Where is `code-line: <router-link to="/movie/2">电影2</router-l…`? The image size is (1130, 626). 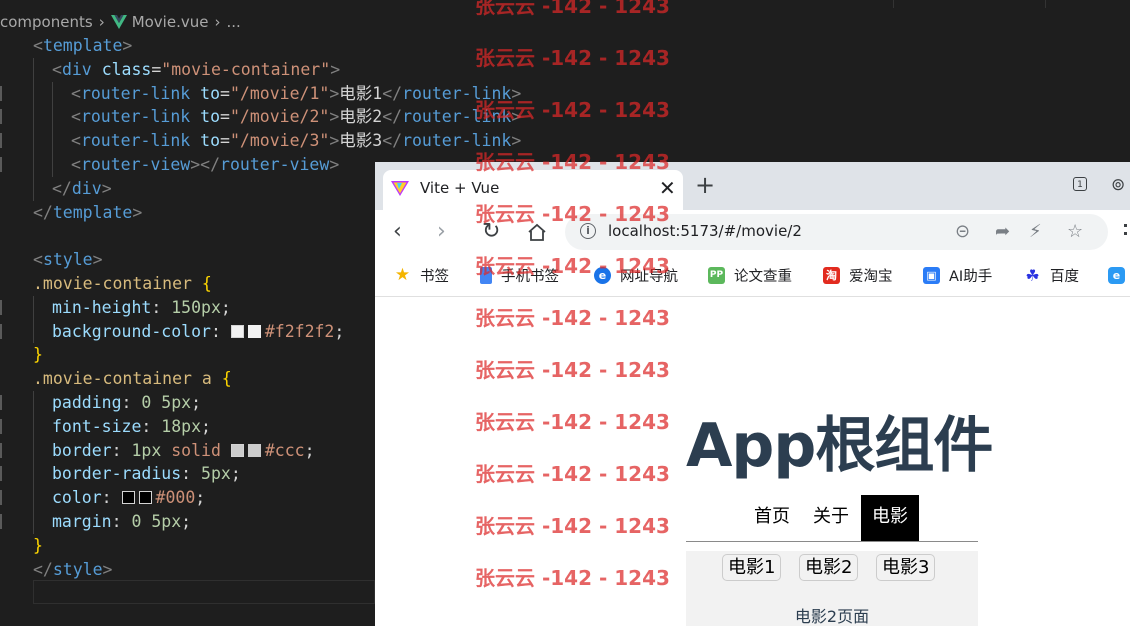 code-line: <router-link to="/movie/2">电影2</router-l… is located at coordinates (260, 117).